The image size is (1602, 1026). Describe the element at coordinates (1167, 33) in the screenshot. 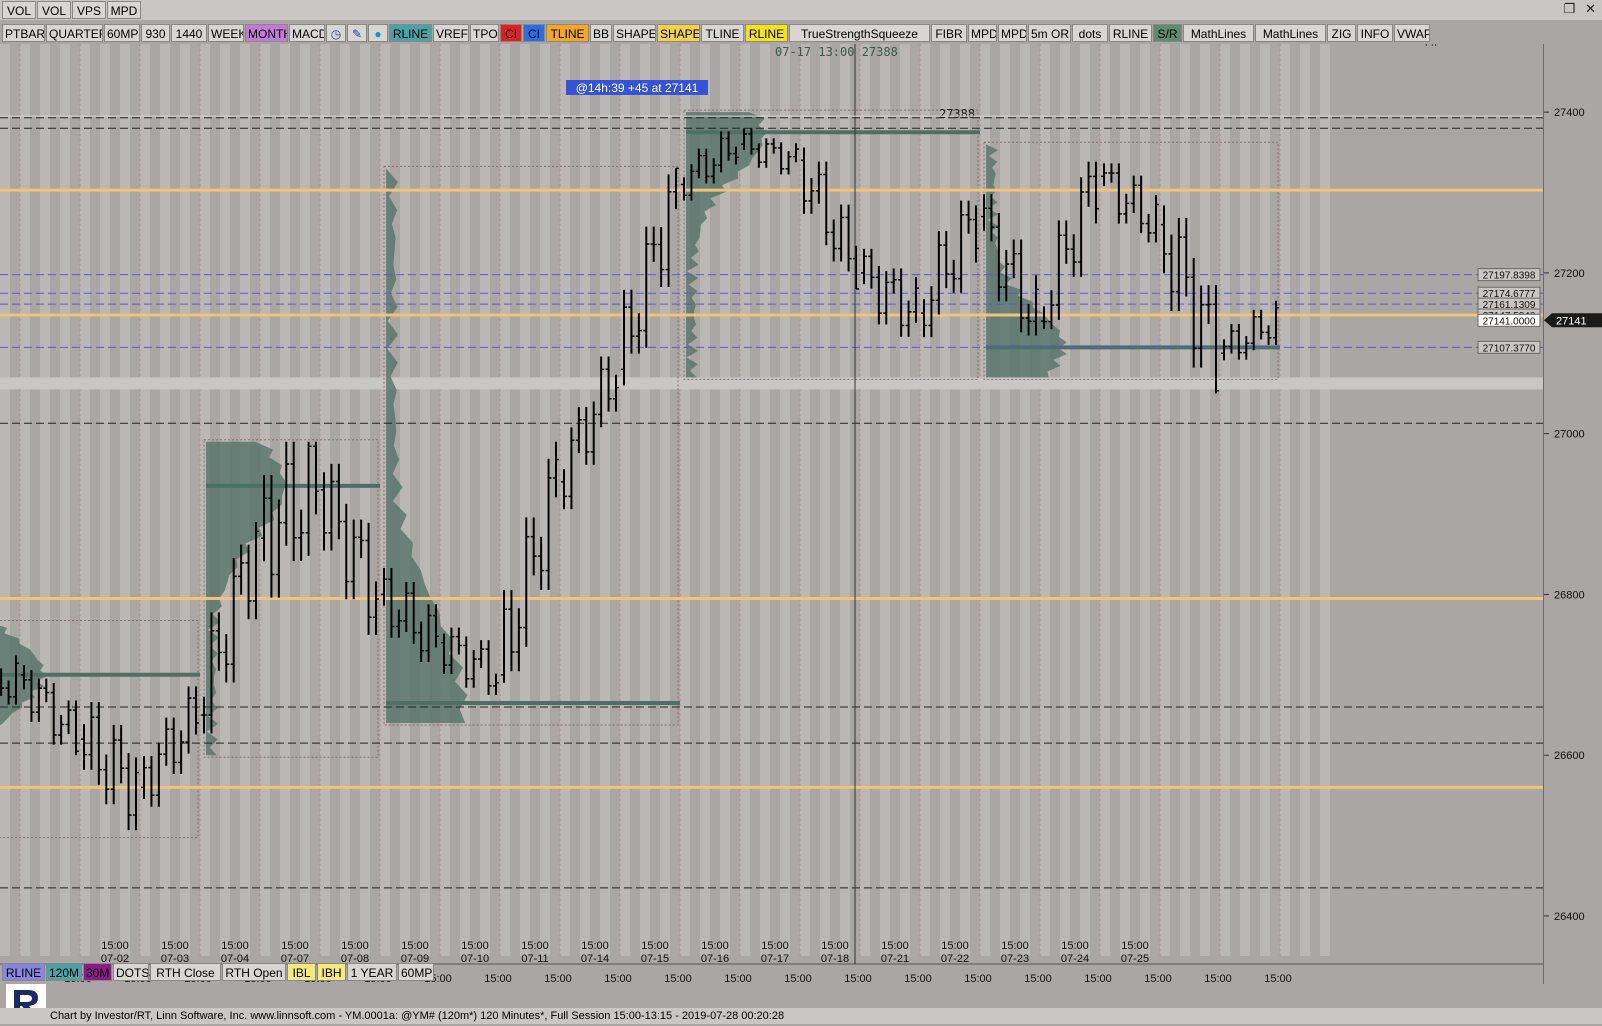

I see `toolbar-button-29: S/R` at that location.